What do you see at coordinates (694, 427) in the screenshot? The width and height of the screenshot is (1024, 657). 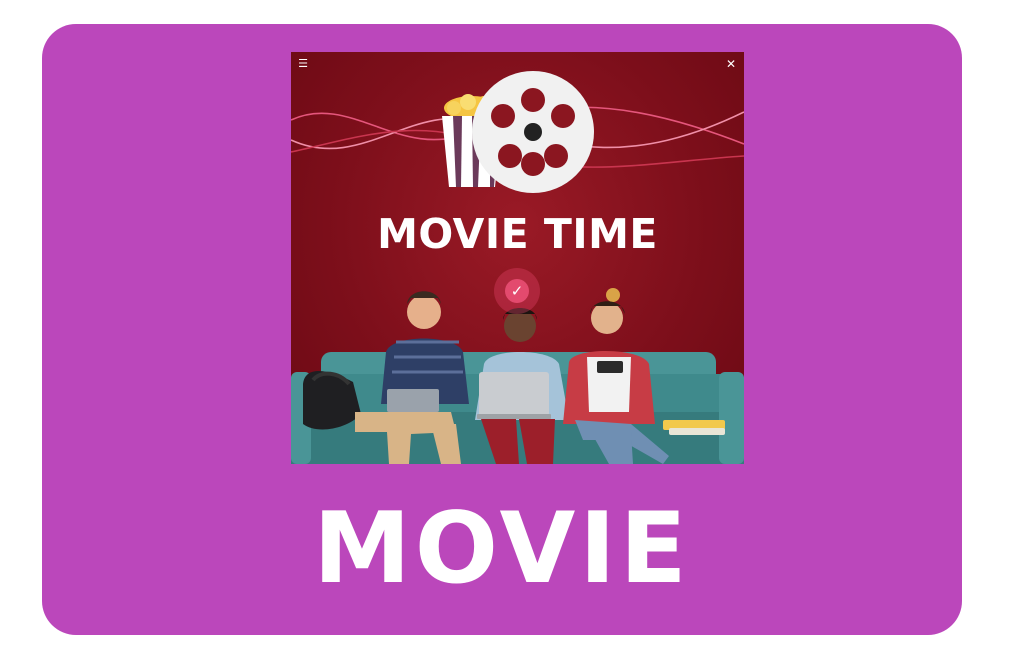 I see `books-illustration` at bounding box center [694, 427].